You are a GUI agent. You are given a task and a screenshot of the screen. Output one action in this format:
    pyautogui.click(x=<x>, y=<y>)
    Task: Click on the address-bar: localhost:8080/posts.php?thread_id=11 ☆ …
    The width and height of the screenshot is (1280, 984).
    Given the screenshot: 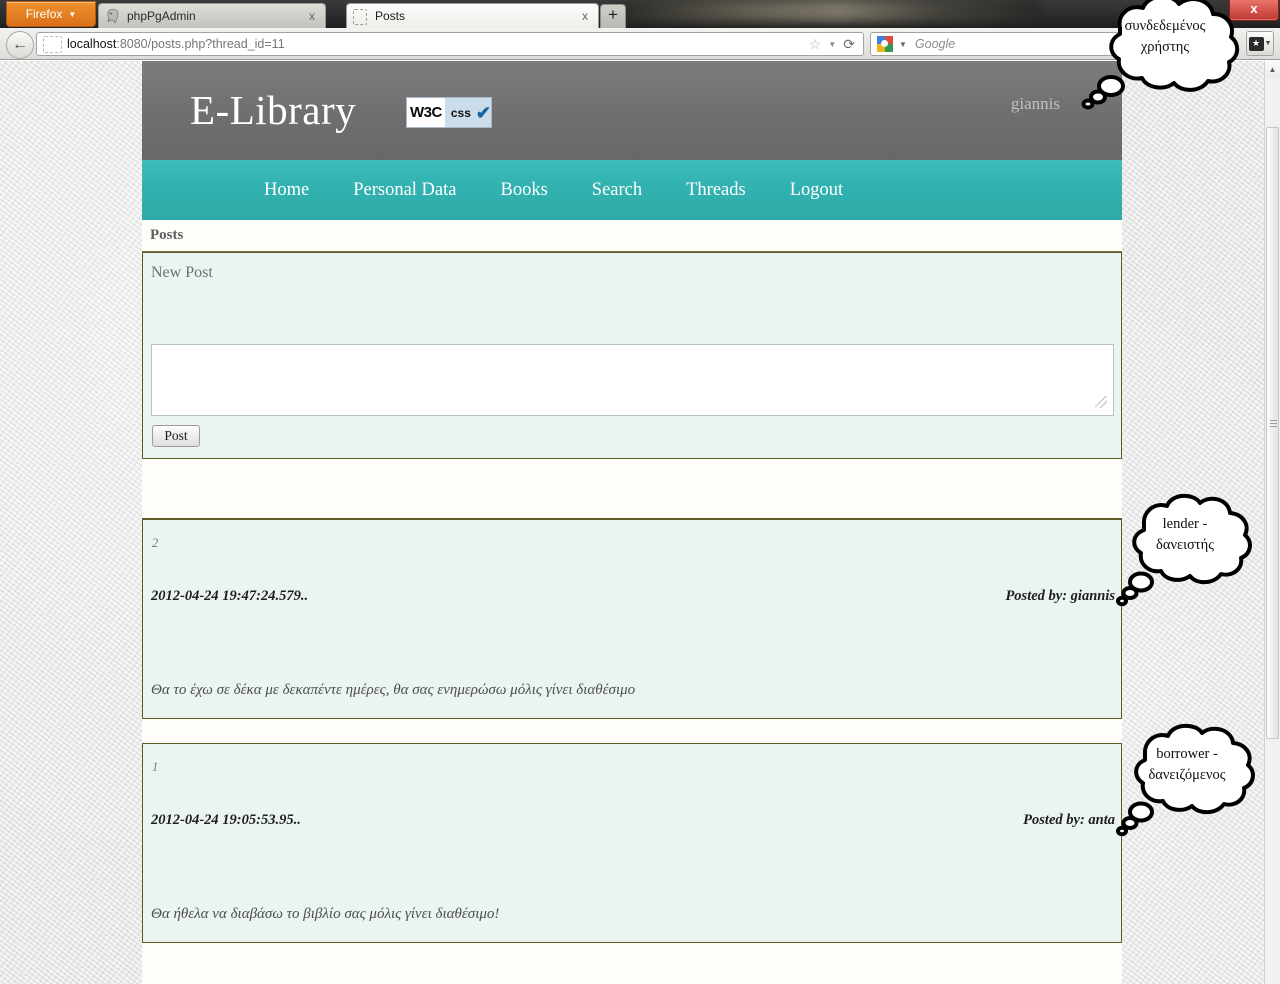 What is the action you would take?
    pyautogui.click(x=450, y=44)
    